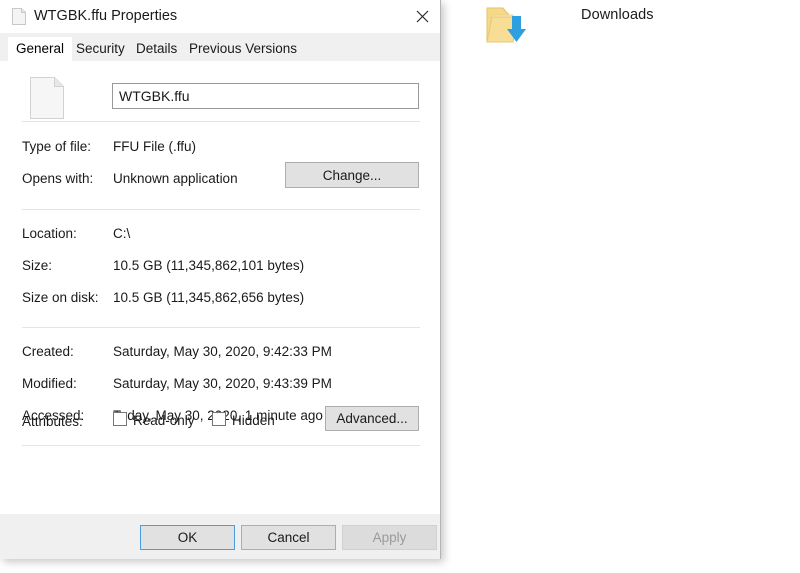  I want to click on close-icon, so click(422, 16).